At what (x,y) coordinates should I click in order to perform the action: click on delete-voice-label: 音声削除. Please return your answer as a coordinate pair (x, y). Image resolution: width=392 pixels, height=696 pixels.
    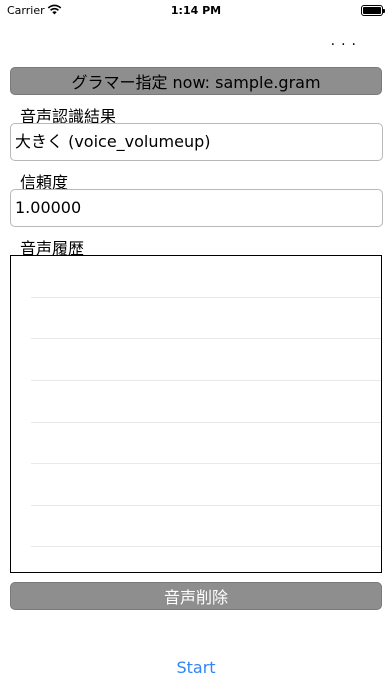
    Looking at the image, I should click on (195, 597).